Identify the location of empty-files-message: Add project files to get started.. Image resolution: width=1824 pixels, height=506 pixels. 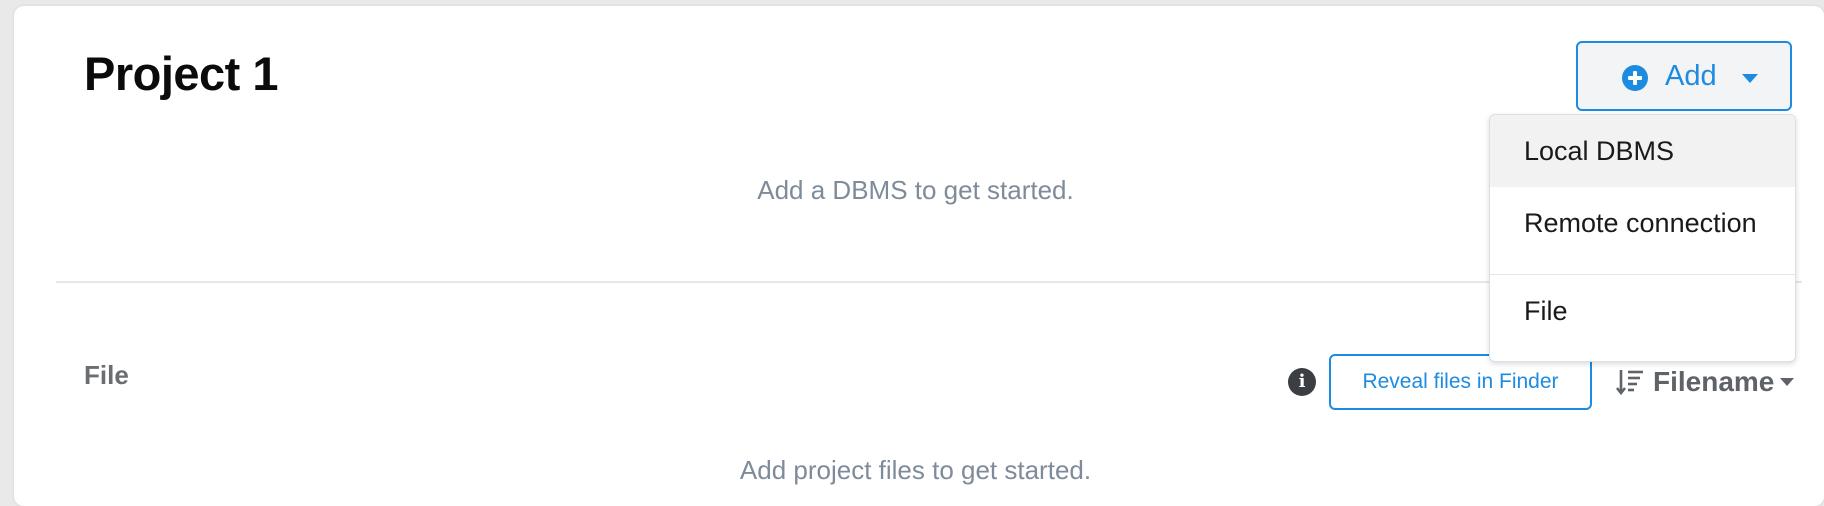
(915, 470).